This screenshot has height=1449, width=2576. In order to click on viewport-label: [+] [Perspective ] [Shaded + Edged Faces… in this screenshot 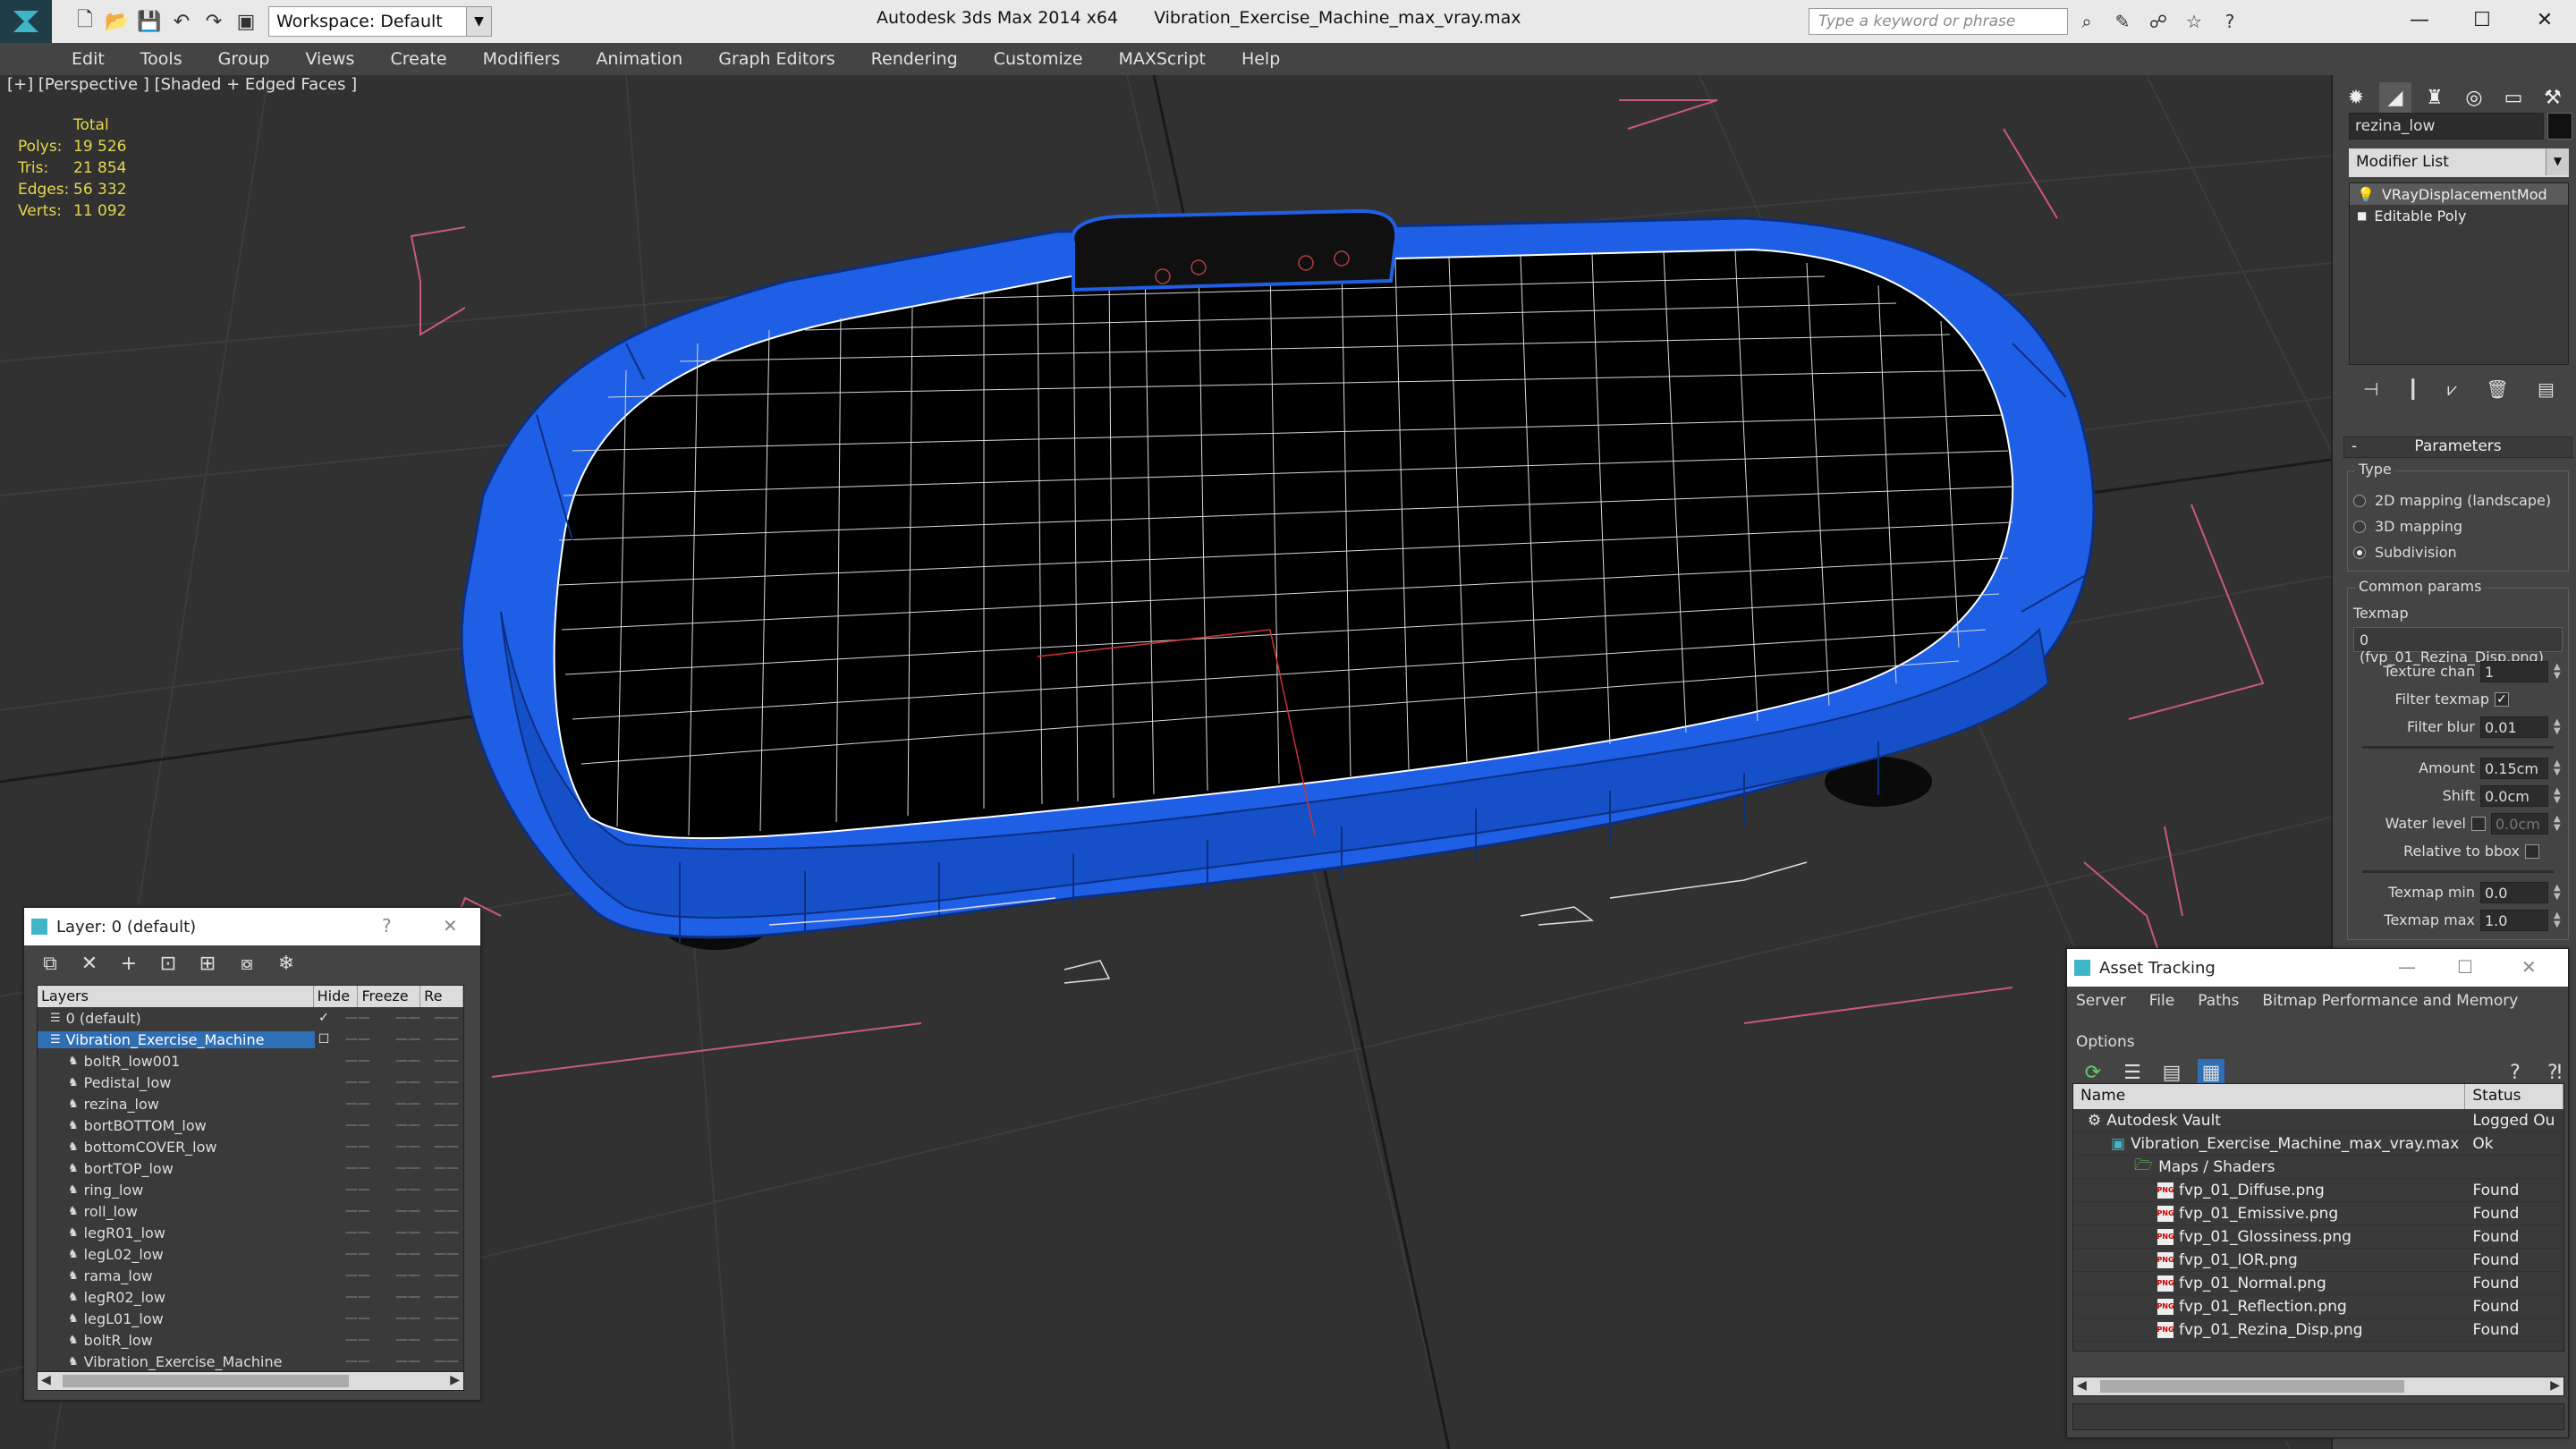, I will do `click(182, 84)`.